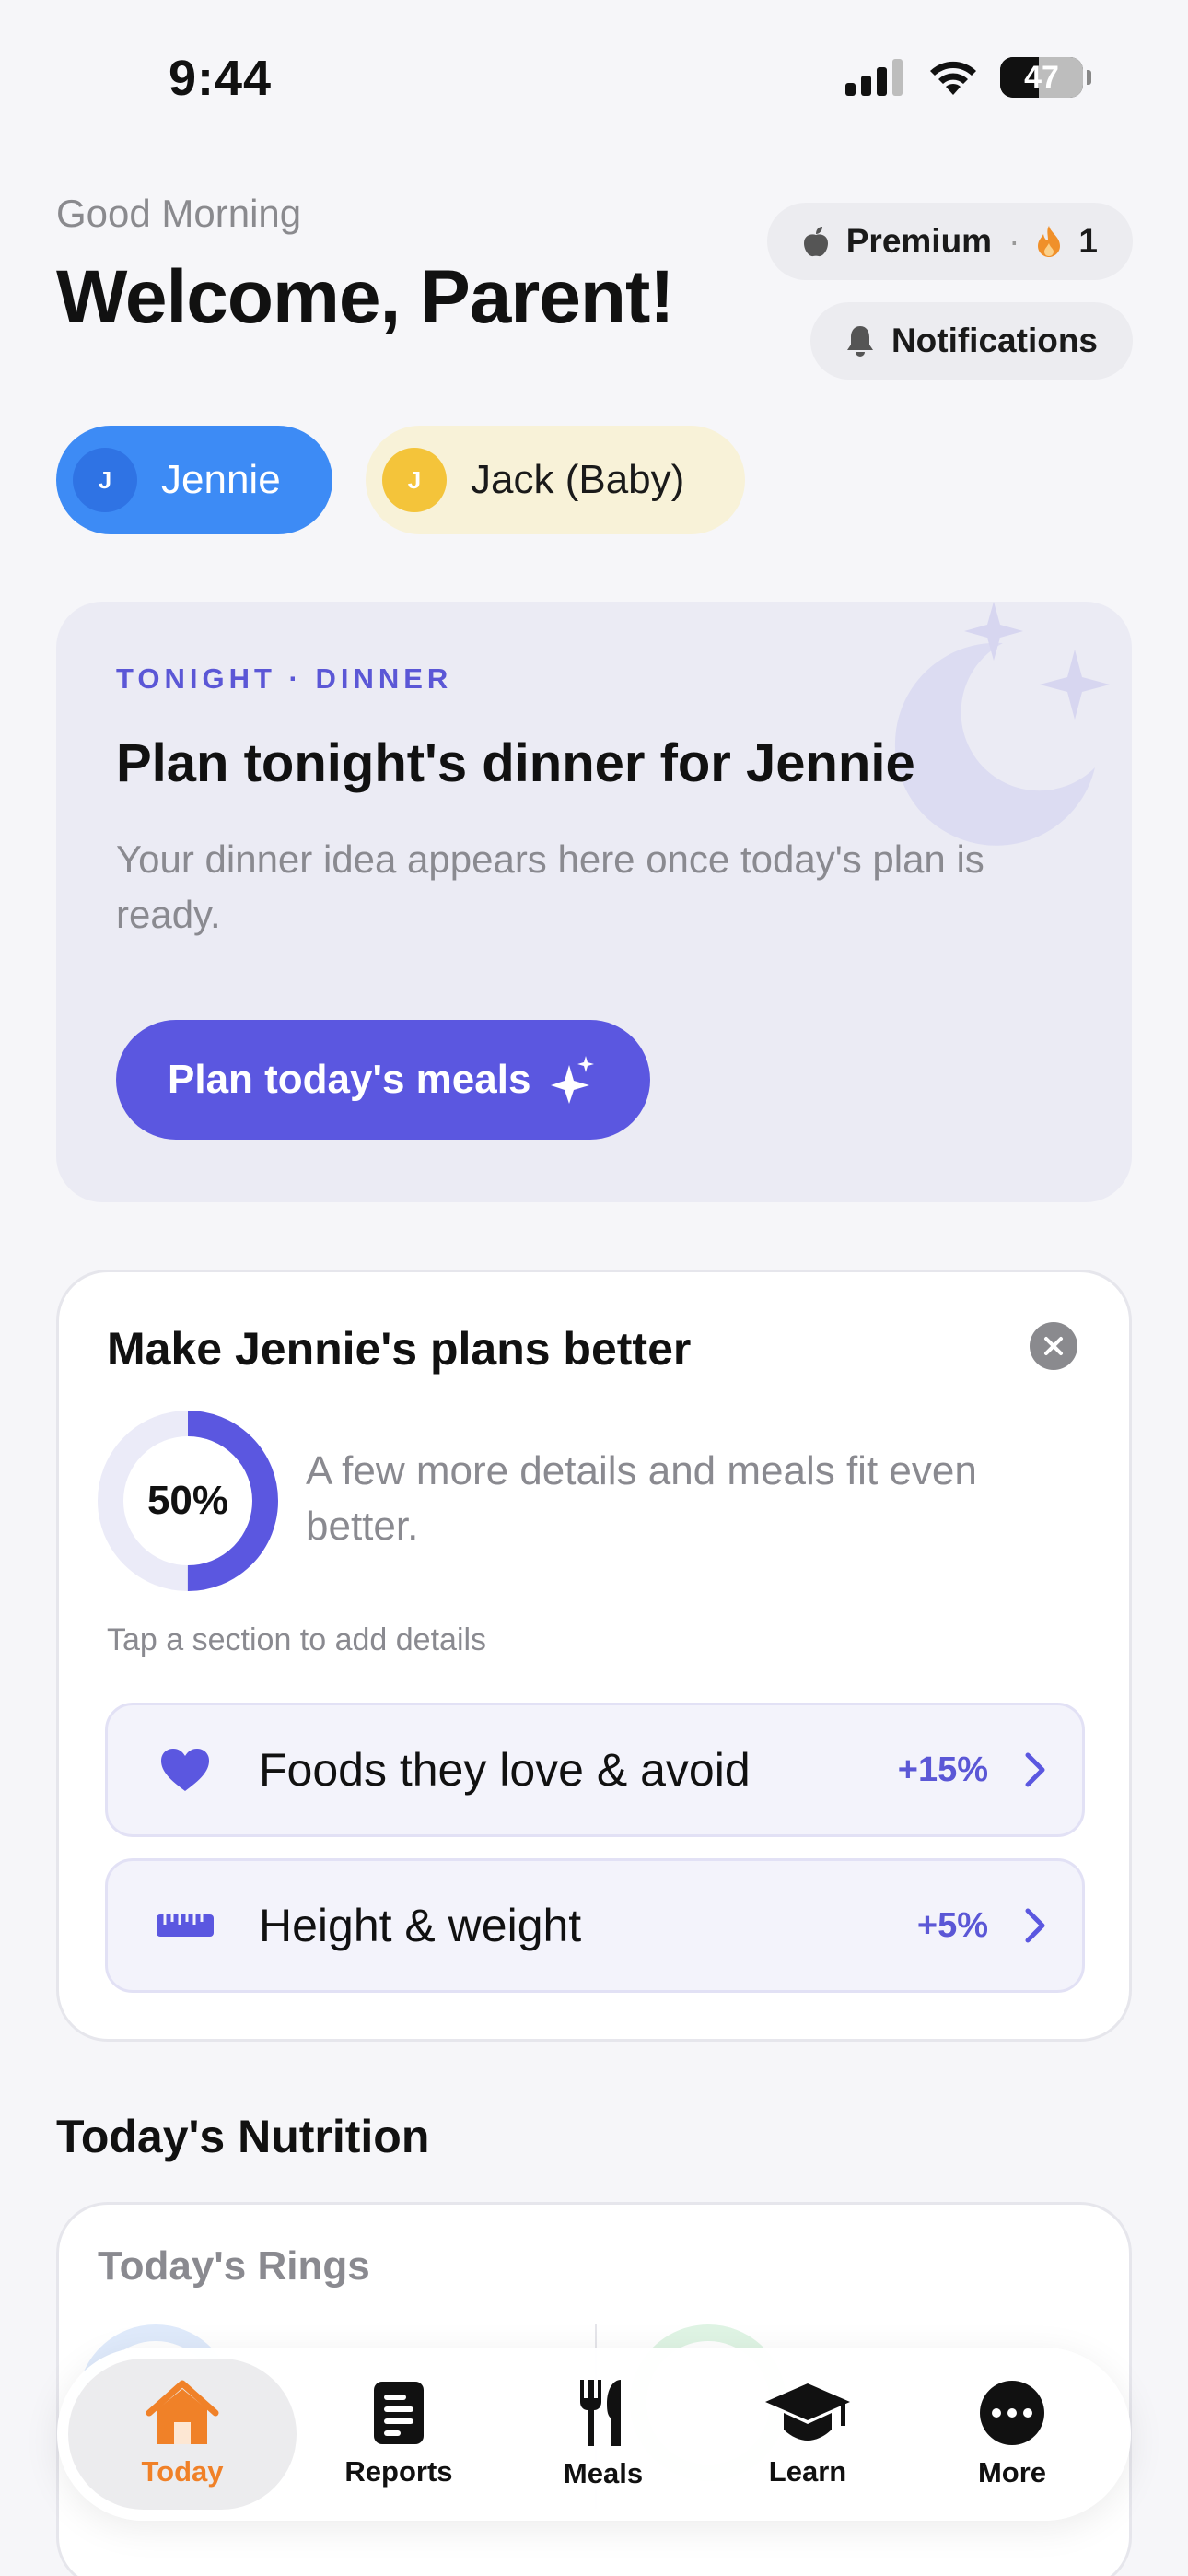  I want to click on status-icons: 47, so click(968, 77).